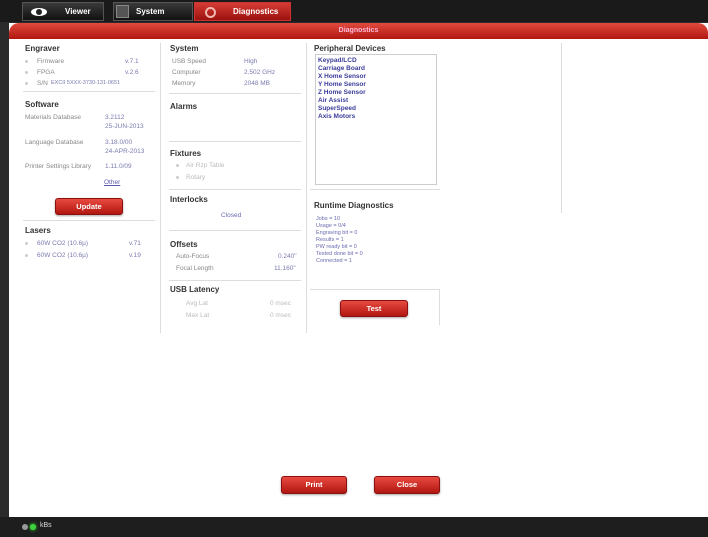 This screenshot has height=537, width=708. I want to click on offset-value: 11.160", so click(285, 268).